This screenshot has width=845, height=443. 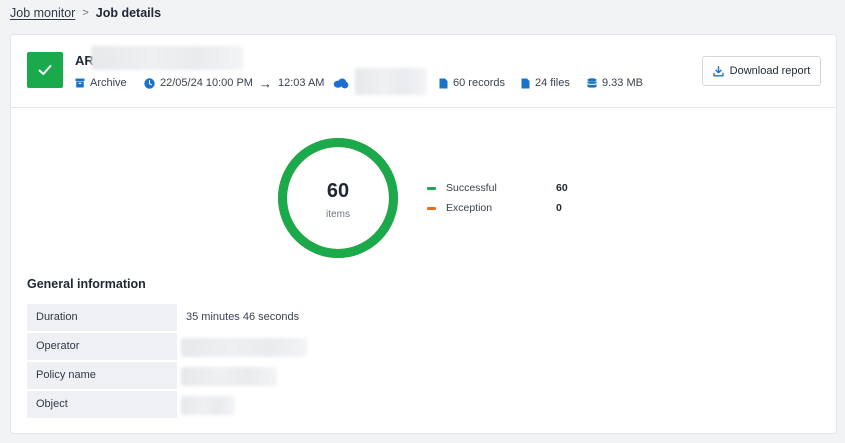 I want to click on info-row-object: Object, so click(x=177, y=405).